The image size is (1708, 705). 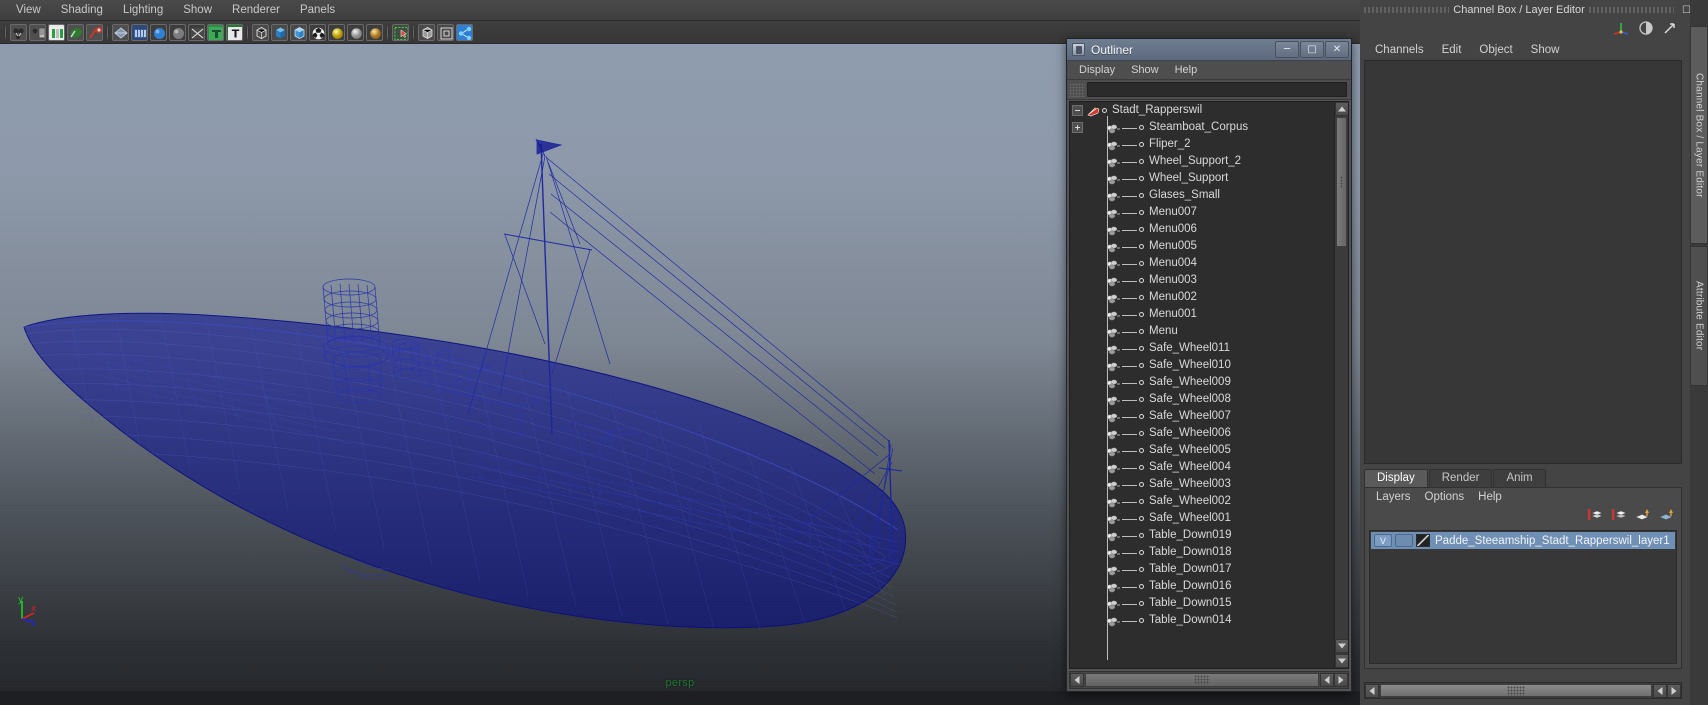 I want to click on outliner-title-bar: Outliner ─ □ ✕, so click(x=1209, y=50).